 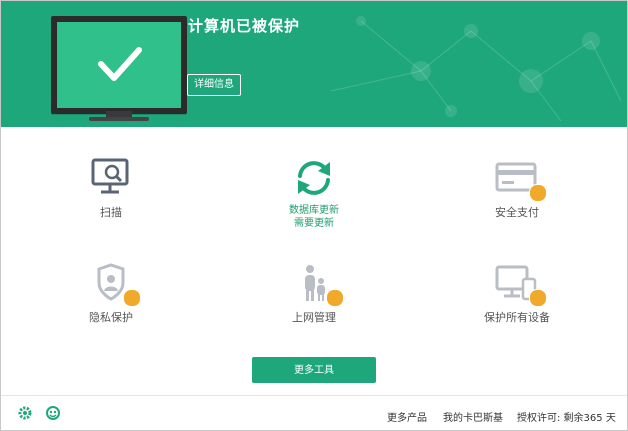 What do you see at coordinates (119, 119) in the screenshot?
I see `monitor-base` at bounding box center [119, 119].